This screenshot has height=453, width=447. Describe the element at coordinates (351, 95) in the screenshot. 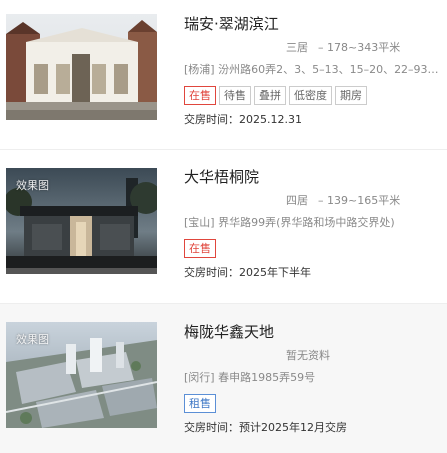

I see `tag-off-plan: 期房` at that location.